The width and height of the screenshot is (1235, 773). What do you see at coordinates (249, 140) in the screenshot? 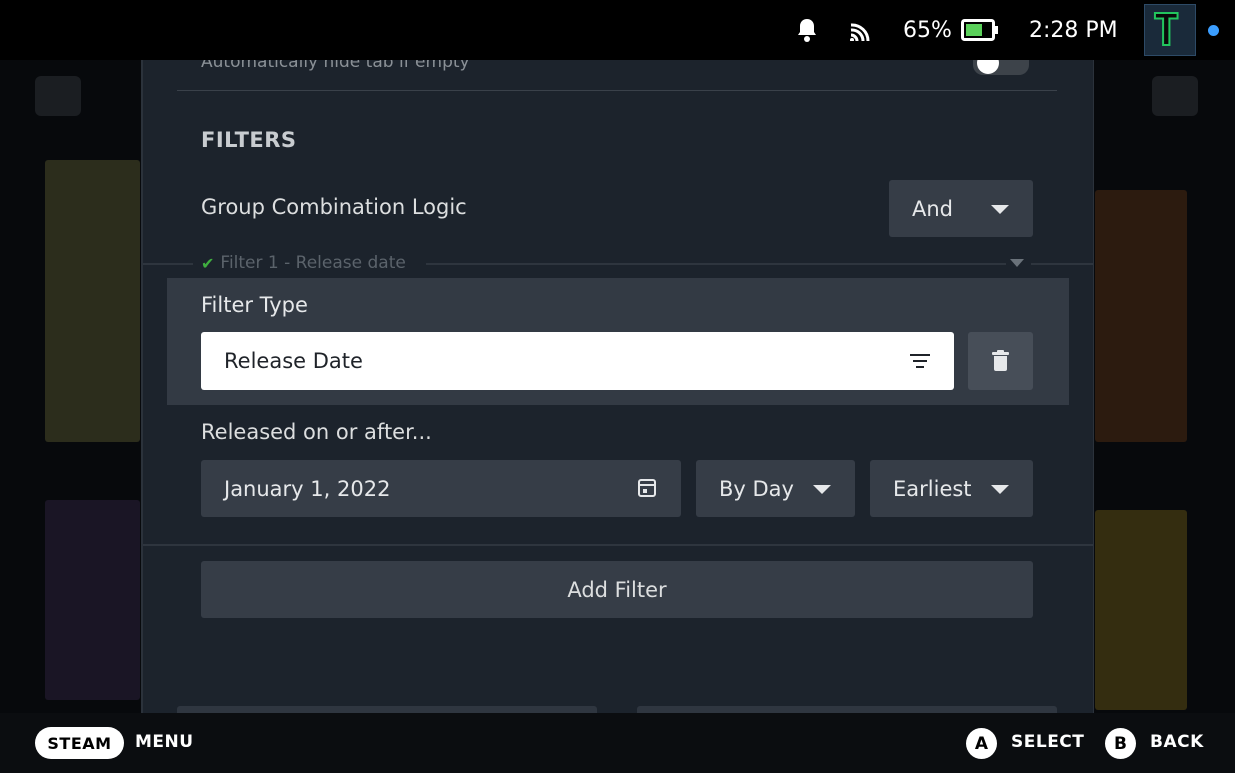
I see `filters-section-title: FILTERS` at bounding box center [249, 140].